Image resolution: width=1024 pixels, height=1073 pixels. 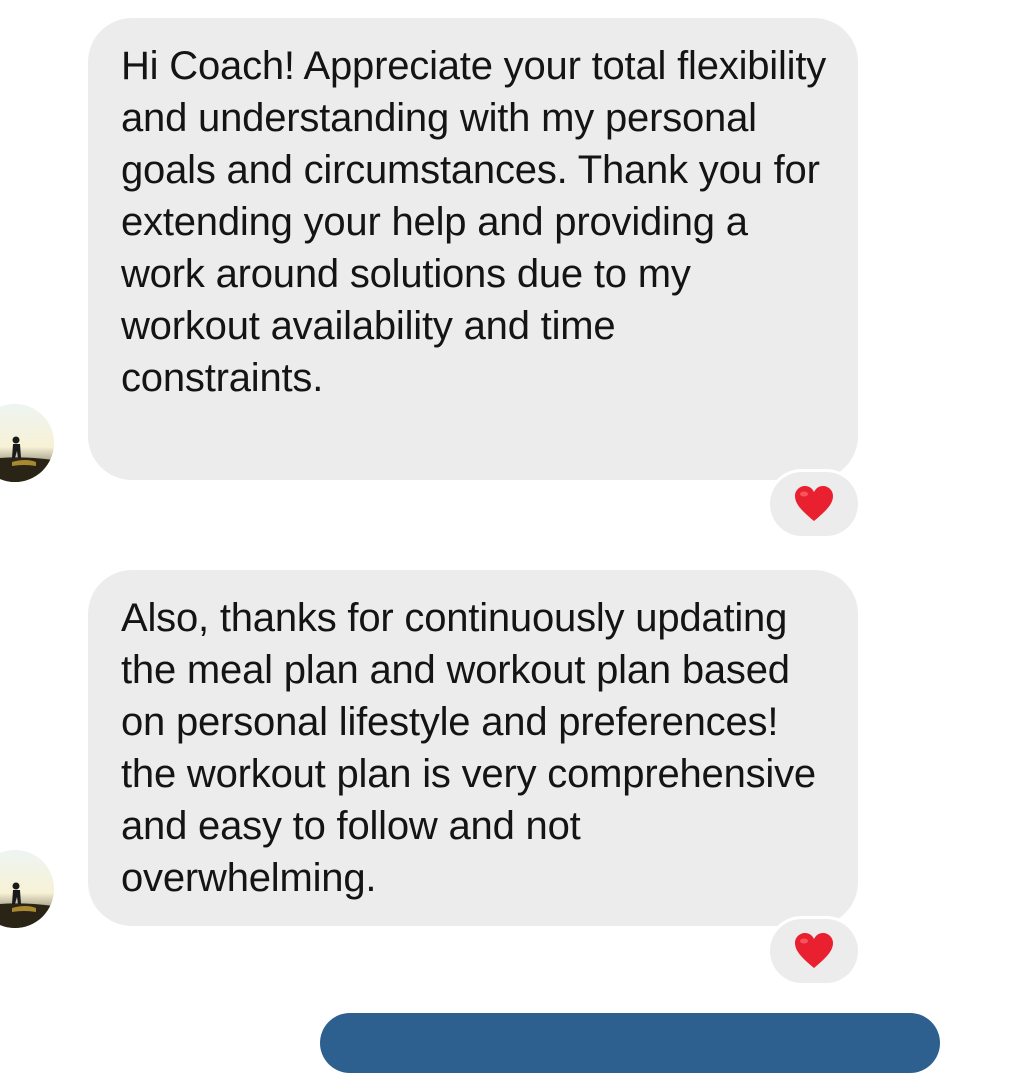 What do you see at coordinates (630, 1043) in the screenshot?
I see `outgoing-message-bubble` at bounding box center [630, 1043].